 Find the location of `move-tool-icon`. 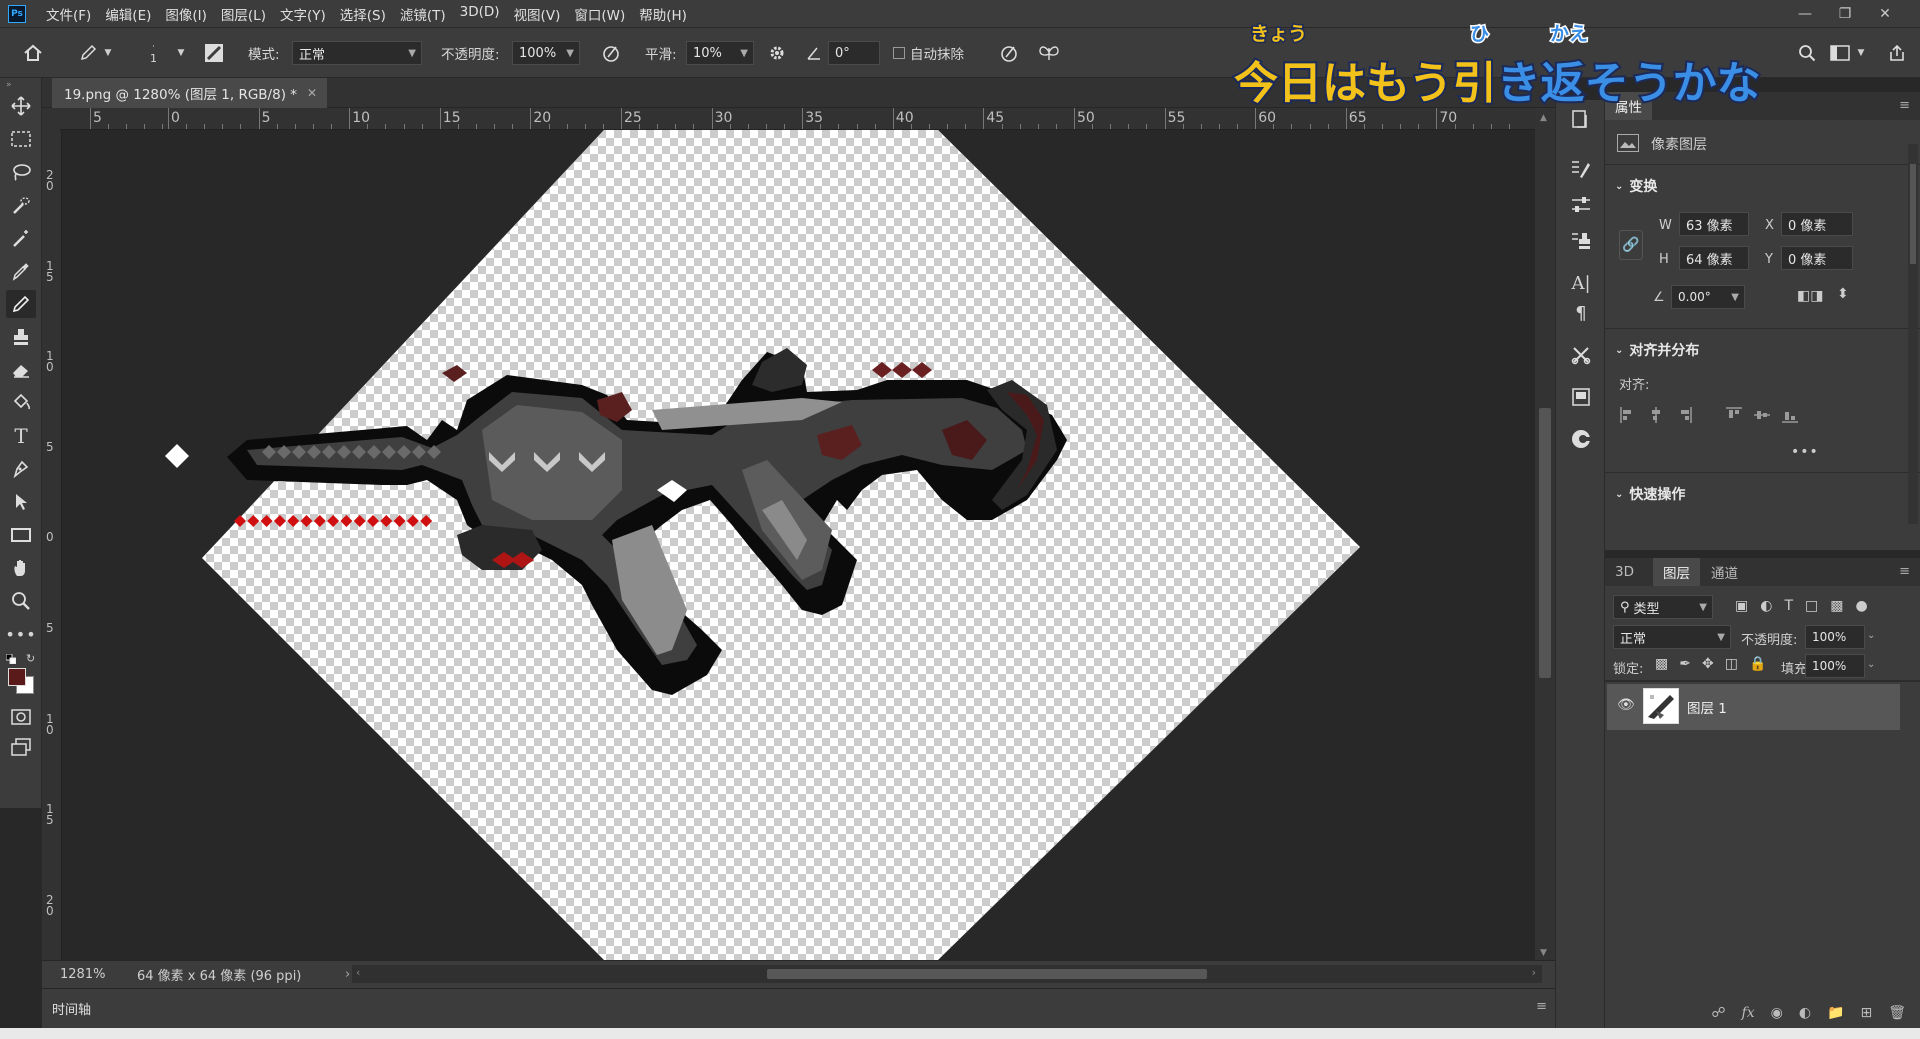

move-tool-icon is located at coordinates (21, 106).